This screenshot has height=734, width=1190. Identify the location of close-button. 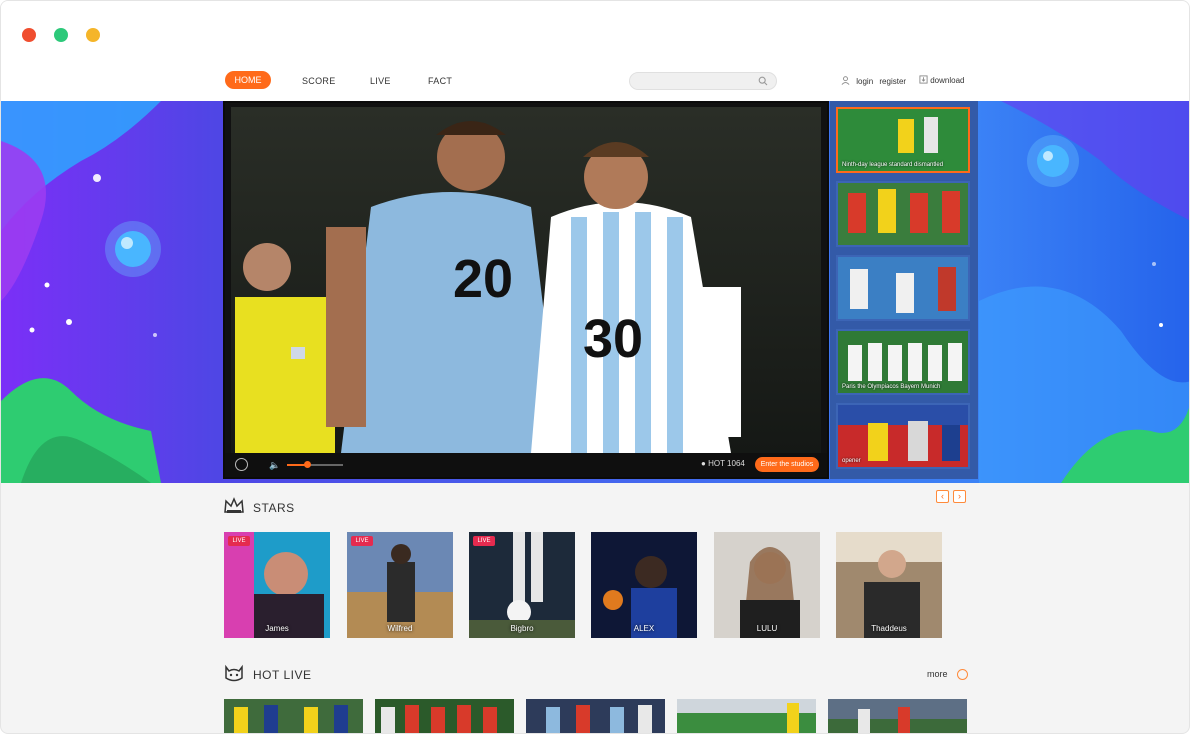
(29, 35).